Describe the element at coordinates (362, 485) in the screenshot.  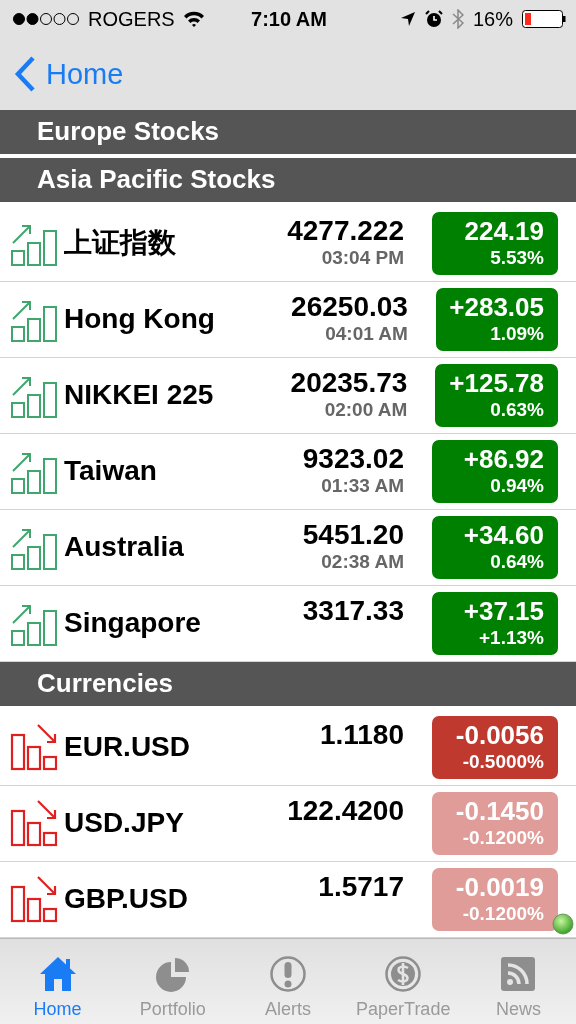
I see `quote-time: 01:33 AM` at that location.